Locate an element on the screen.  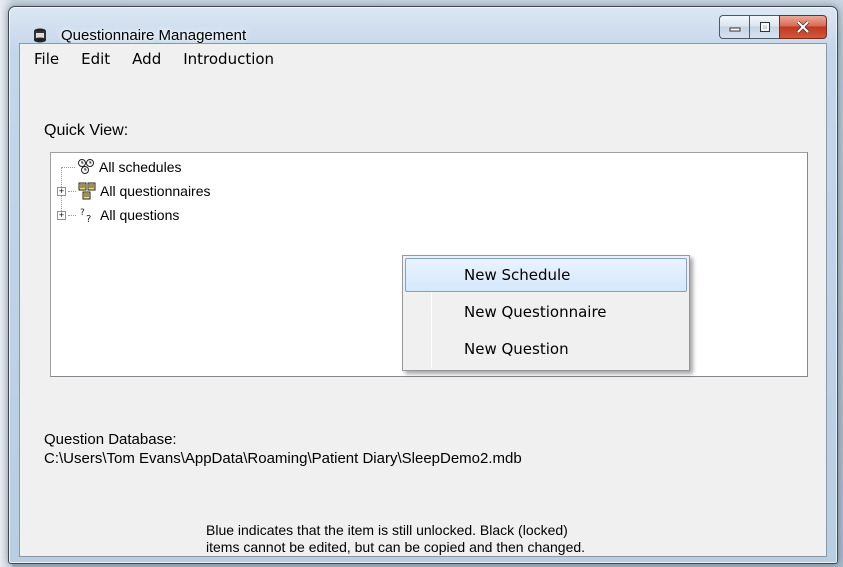
menu-new-questionnaire: New Questionnaire is located at coordinates (546, 312).